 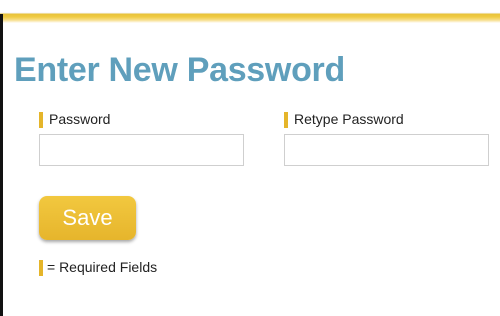 I want to click on page-title: Enter New Password, so click(x=179, y=70).